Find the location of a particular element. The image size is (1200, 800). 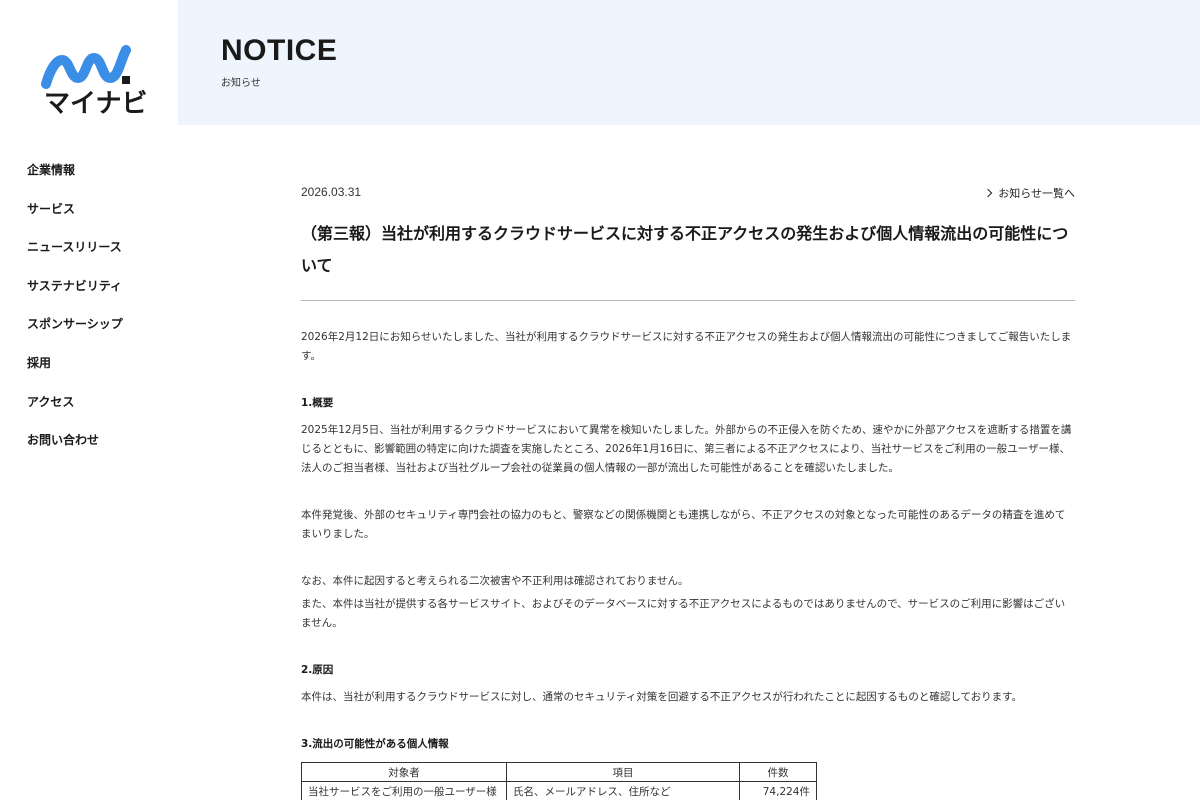

back-to-list-link: お知らせ一覧へ is located at coordinates (1029, 193).